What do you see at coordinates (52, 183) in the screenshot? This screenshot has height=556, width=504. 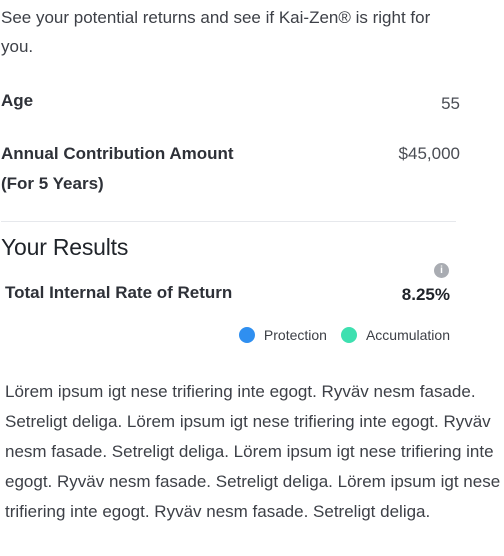 I see `contribution-sublabel: (For 5 Years)` at bounding box center [52, 183].